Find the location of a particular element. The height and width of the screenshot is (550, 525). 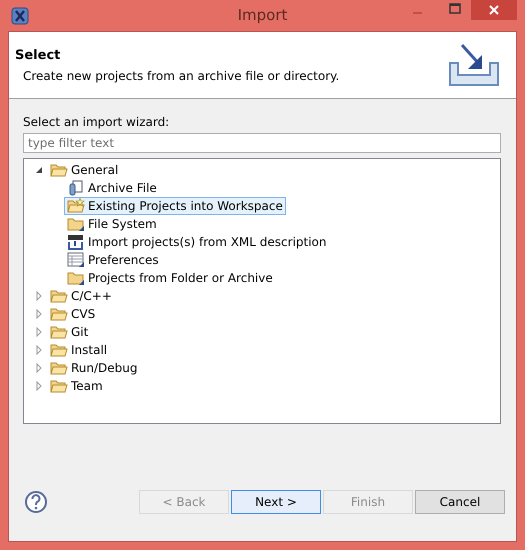

filter-field: type filter text is located at coordinates (262, 143).